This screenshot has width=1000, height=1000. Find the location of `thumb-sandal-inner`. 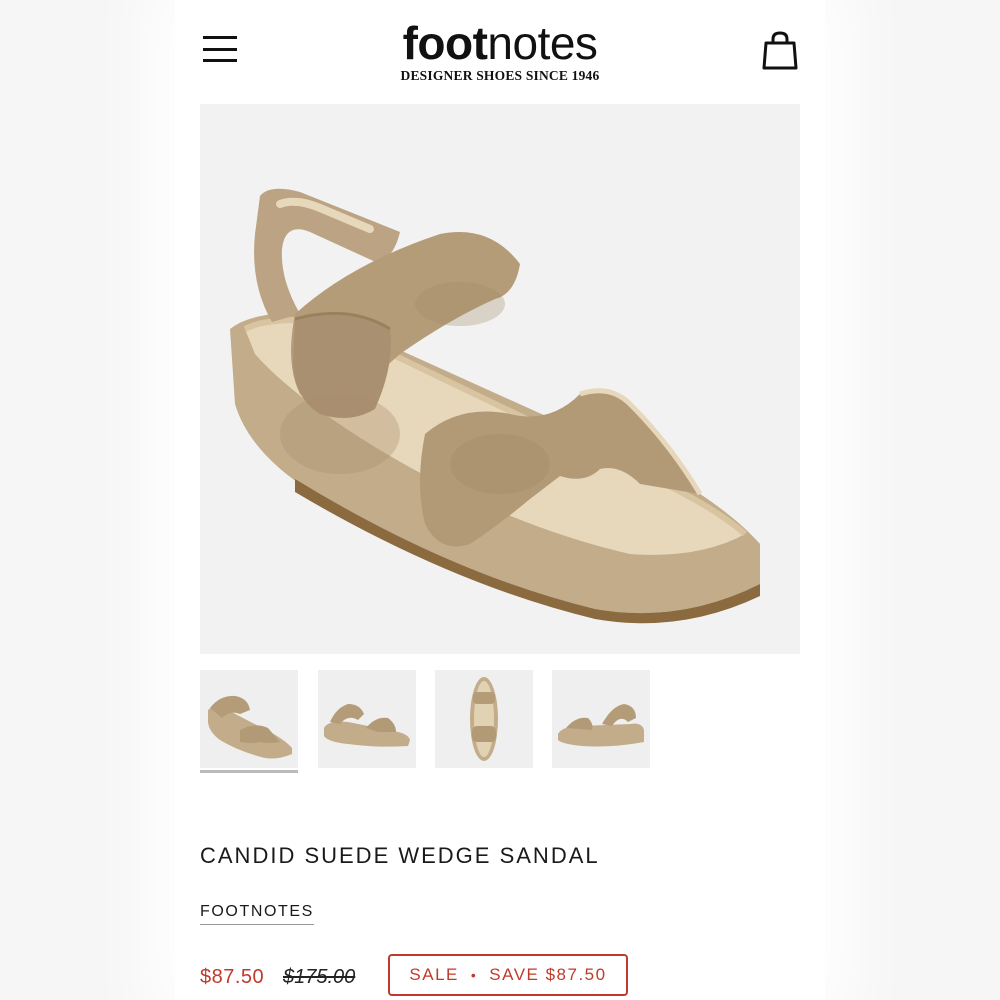

thumb-sandal-inner is located at coordinates (601, 725).